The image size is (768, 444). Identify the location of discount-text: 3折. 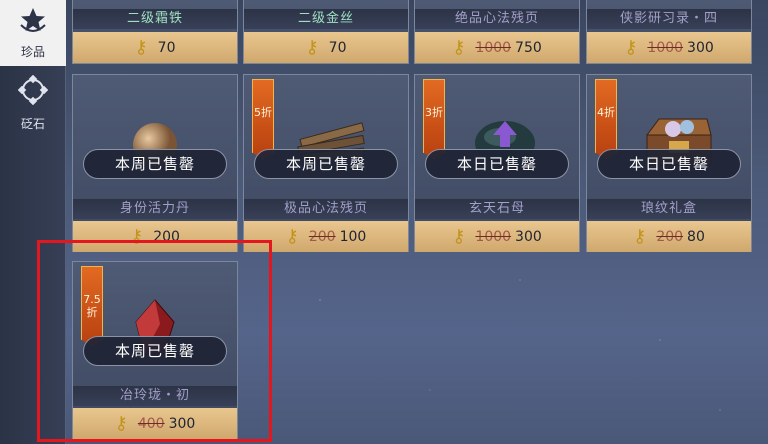
(434, 112).